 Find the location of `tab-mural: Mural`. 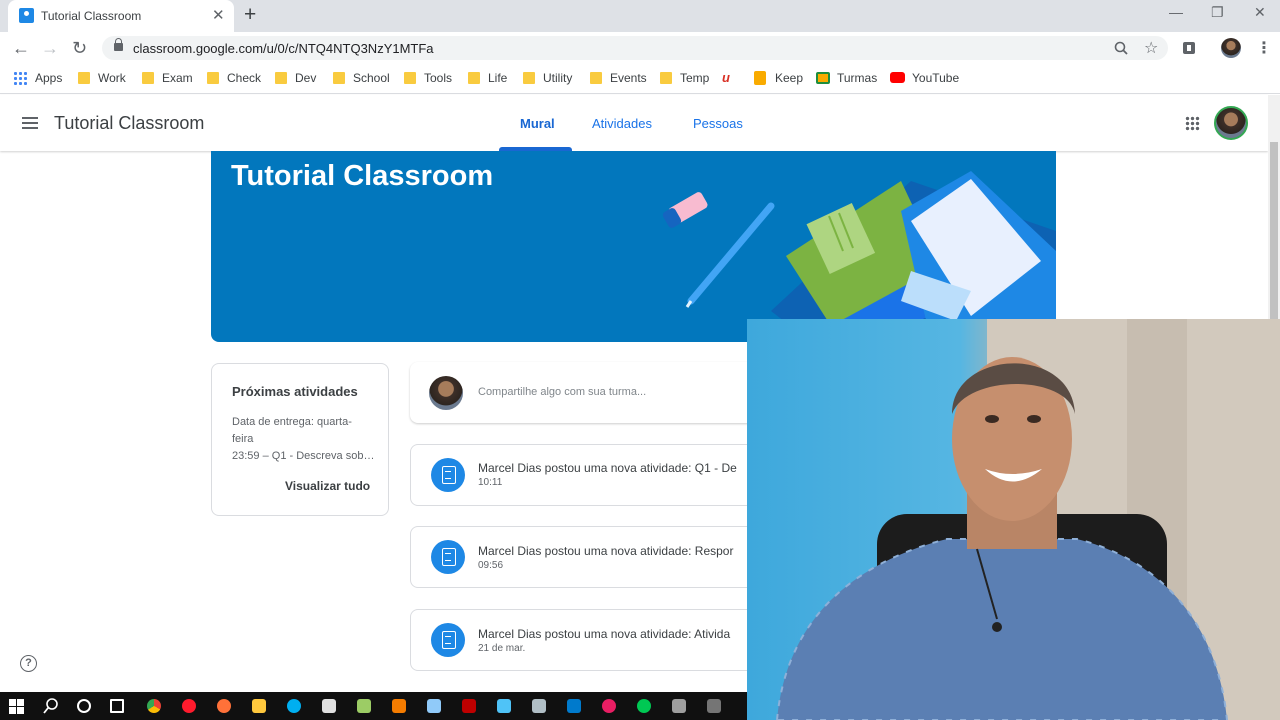

tab-mural: Mural is located at coordinates (537, 123).